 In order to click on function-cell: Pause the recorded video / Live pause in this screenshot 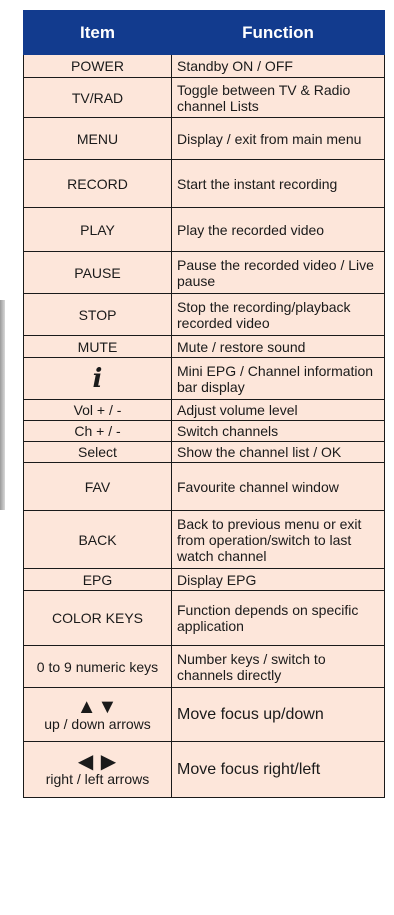, I will do `click(278, 272)`.